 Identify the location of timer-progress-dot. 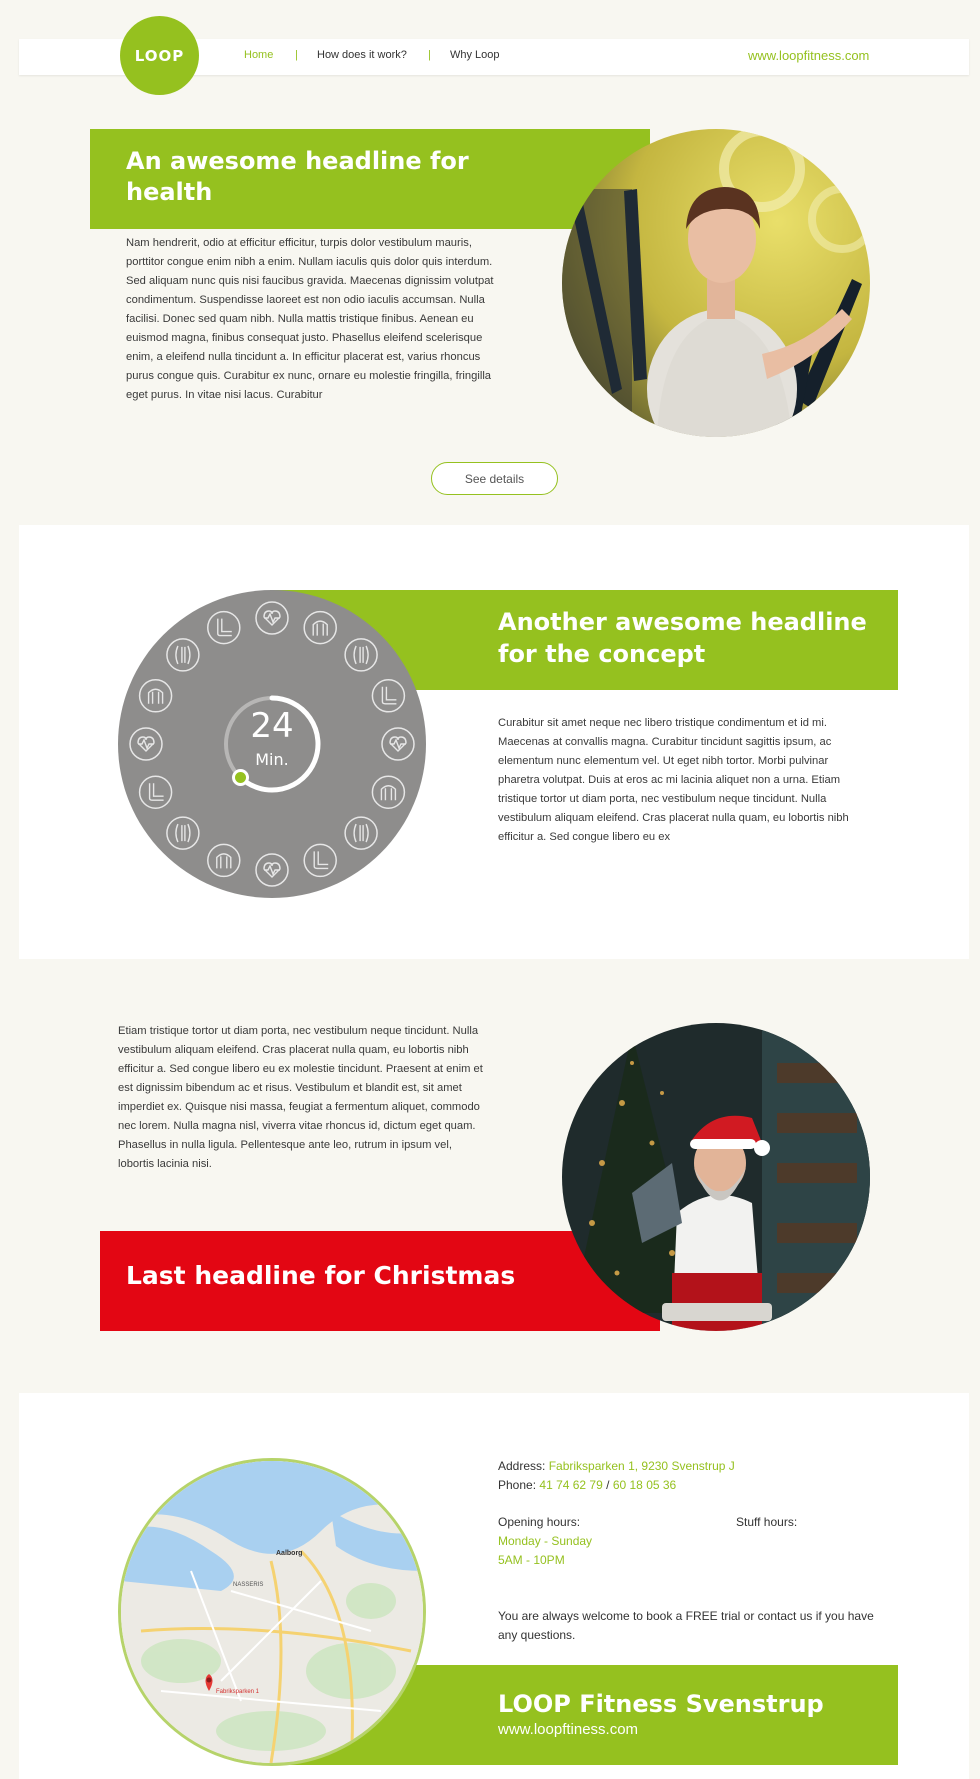
(241, 778).